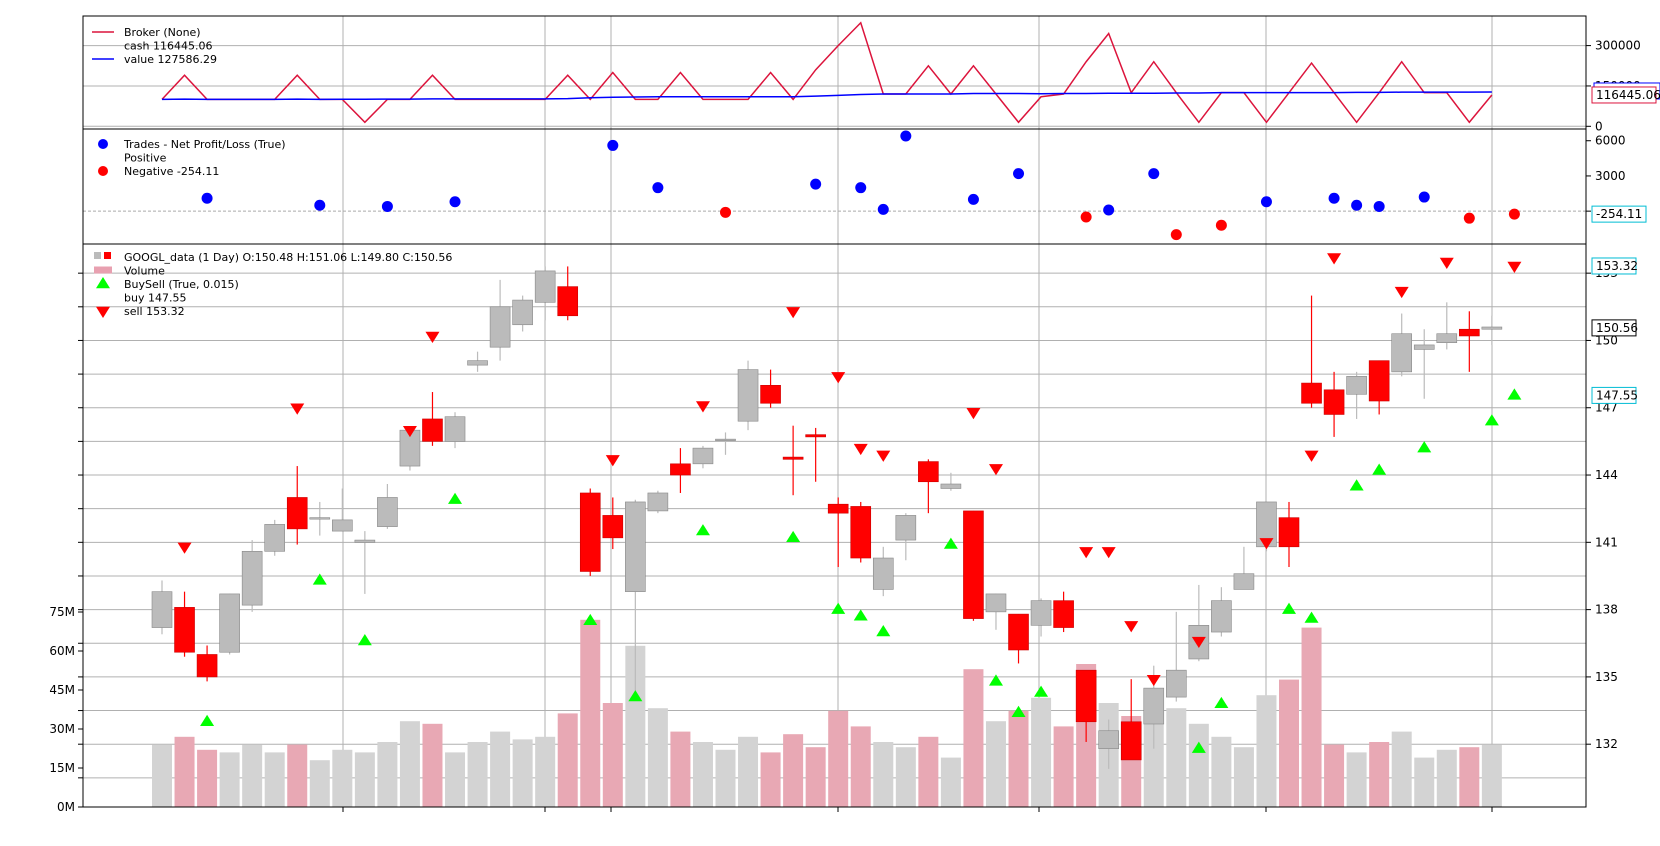 The image size is (1660, 846). What do you see at coordinates (1617, 266) in the screenshot?
I see `price-last-label: 153.32` at bounding box center [1617, 266].